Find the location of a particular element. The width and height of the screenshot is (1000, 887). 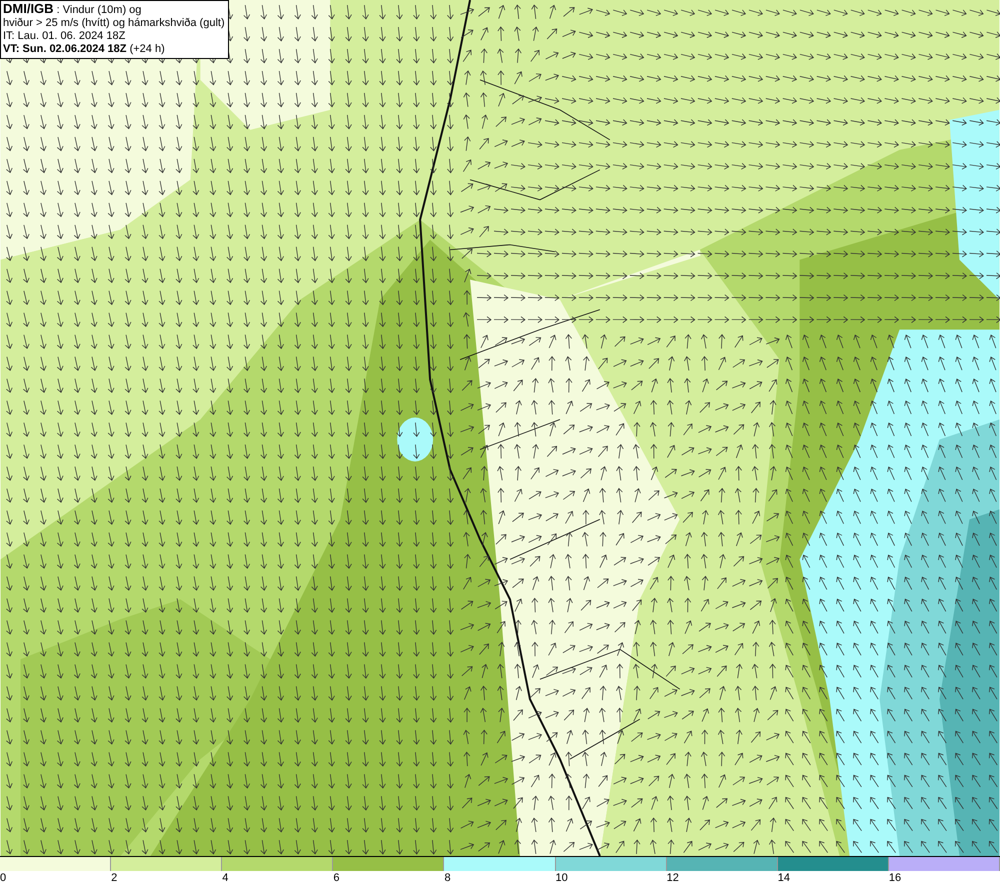

info-text: IT: Lau. 01. 06. 2024 18Z is located at coordinates (64, 36).